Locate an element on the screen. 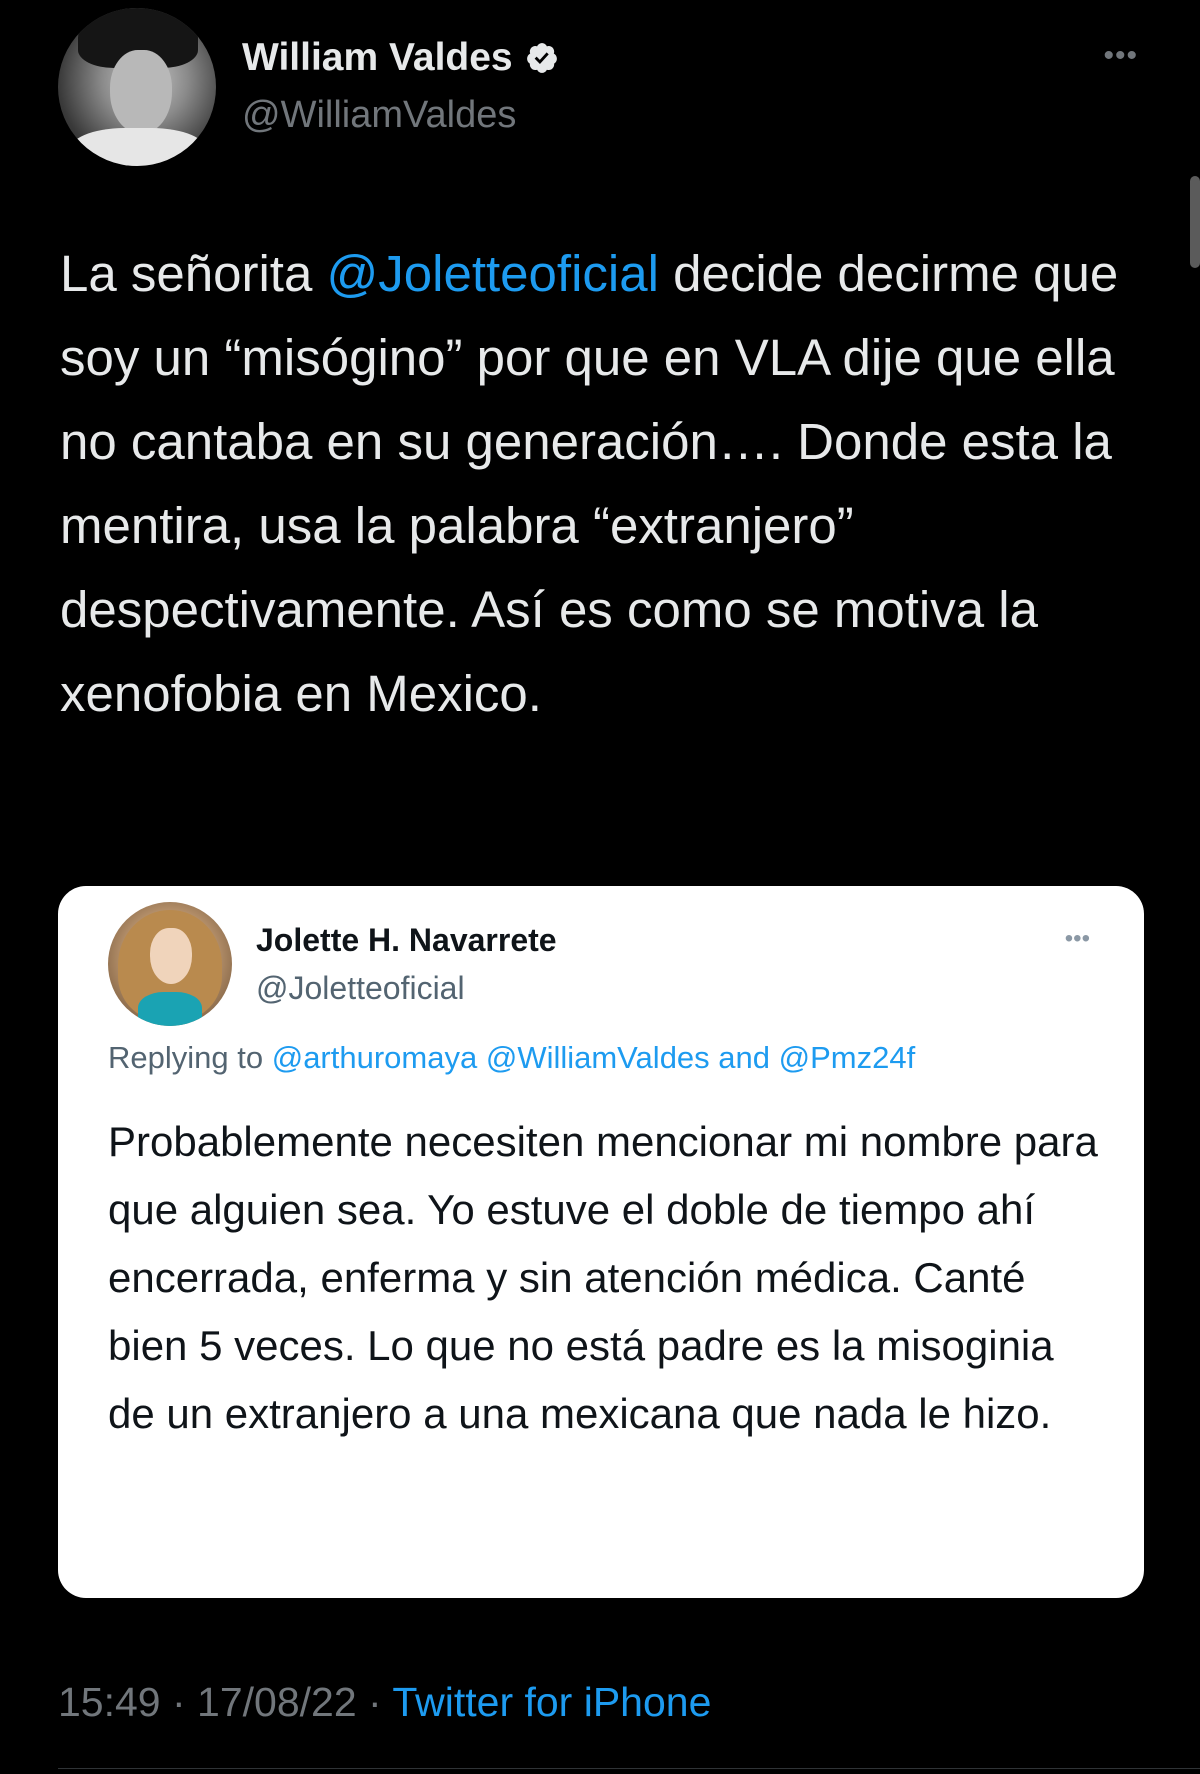 The image size is (1200, 1774). tweet-date: 17/08/22 is located at coordinates (277, 1702).